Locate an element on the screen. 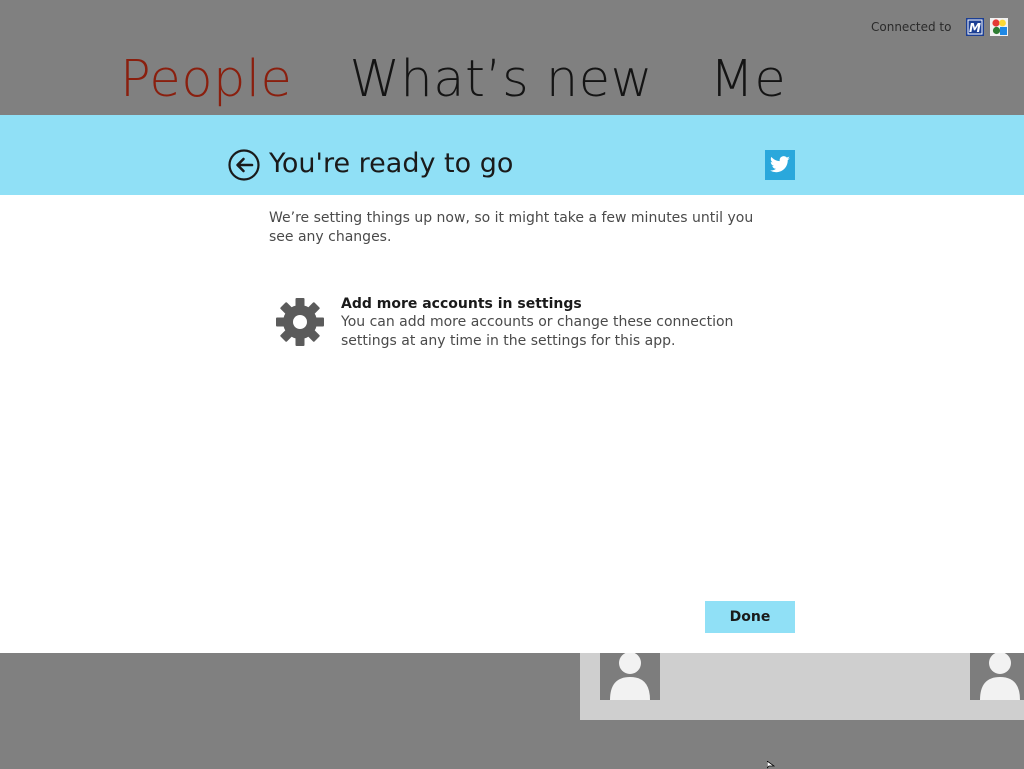 This screenshot has height=769, width=1024. twitter-icon is located at coordinates (780, 165).